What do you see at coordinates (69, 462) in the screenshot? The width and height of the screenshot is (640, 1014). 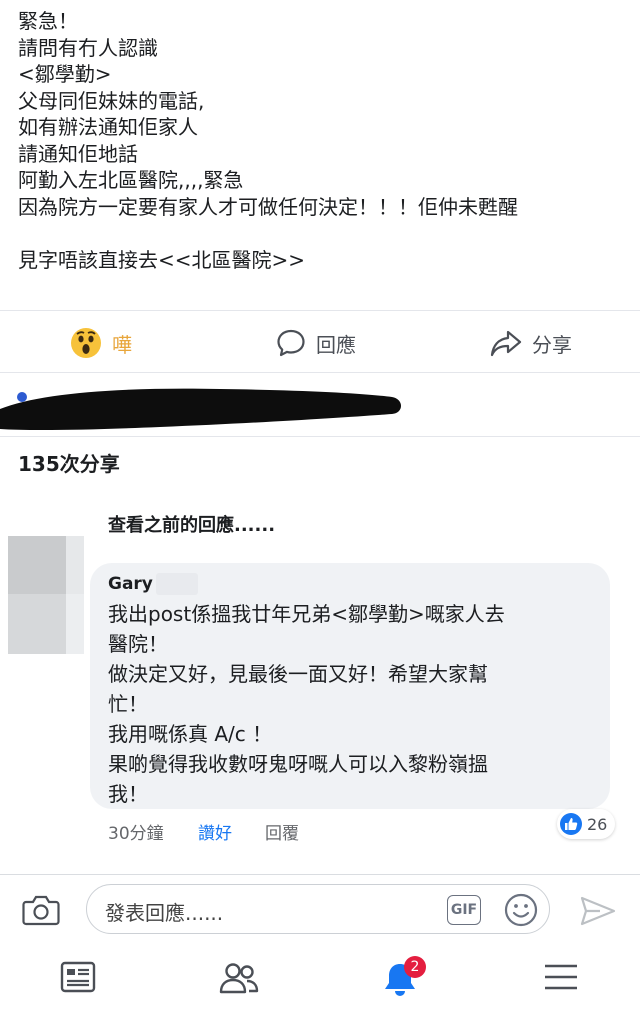 I see `shares-count: 135次分享` at bounding box center [69, 462].